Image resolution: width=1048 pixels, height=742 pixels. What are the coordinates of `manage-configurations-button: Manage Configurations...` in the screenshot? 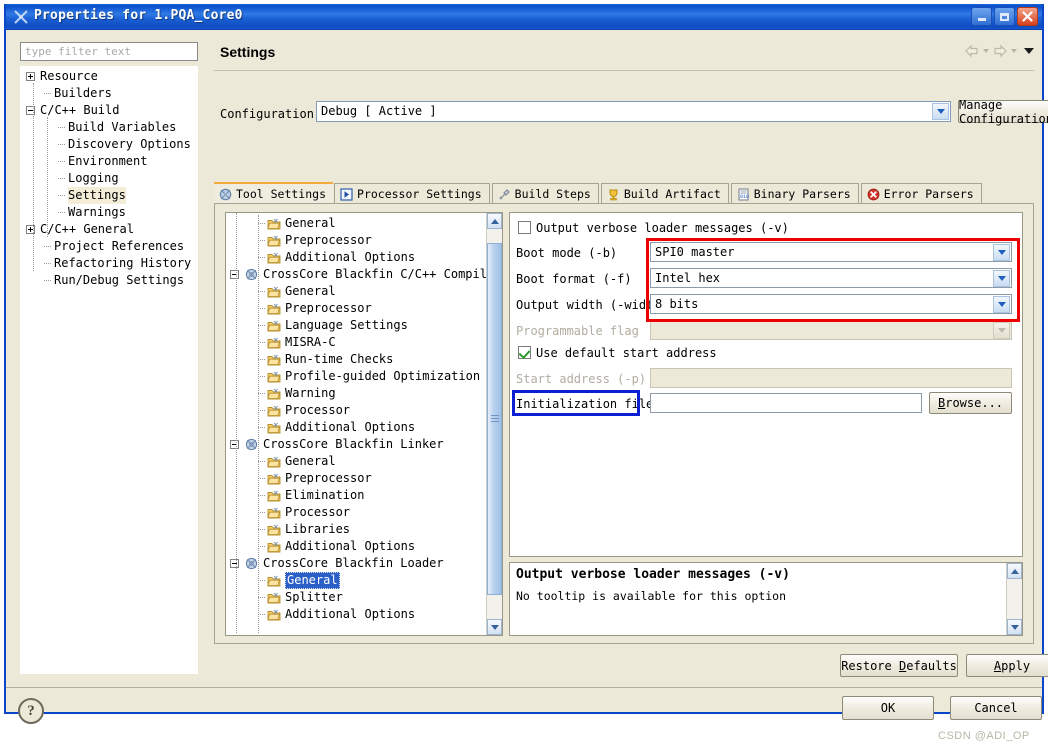 It's located at (1003, 112).